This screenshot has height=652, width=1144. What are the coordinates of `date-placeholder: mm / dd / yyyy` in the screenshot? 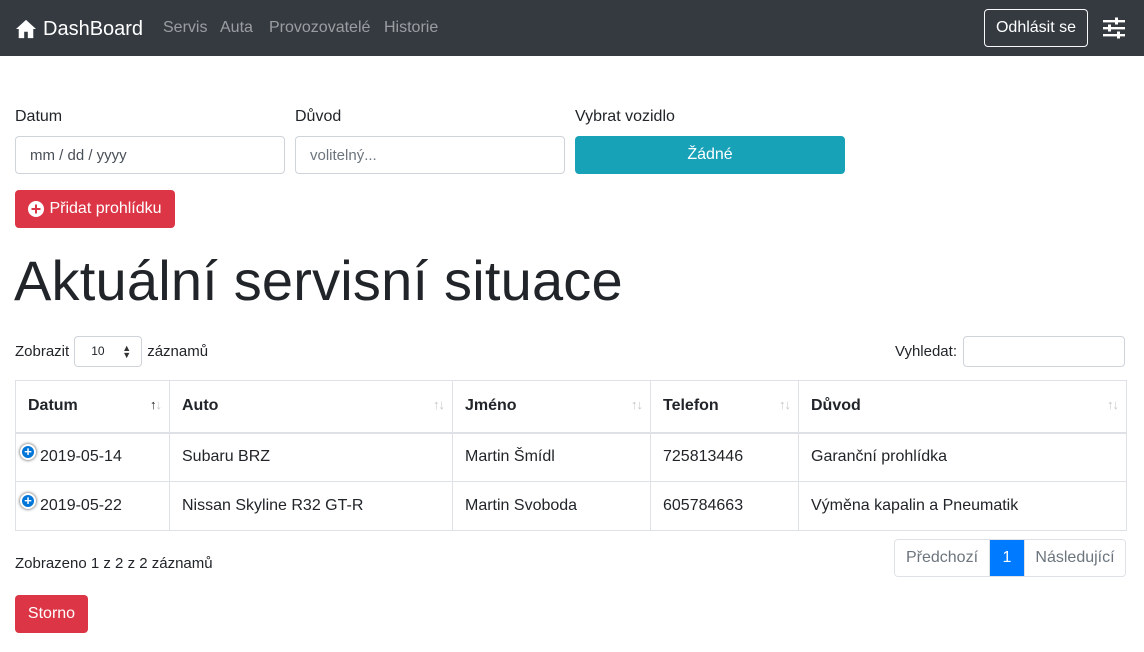 It's located at (78, 155).